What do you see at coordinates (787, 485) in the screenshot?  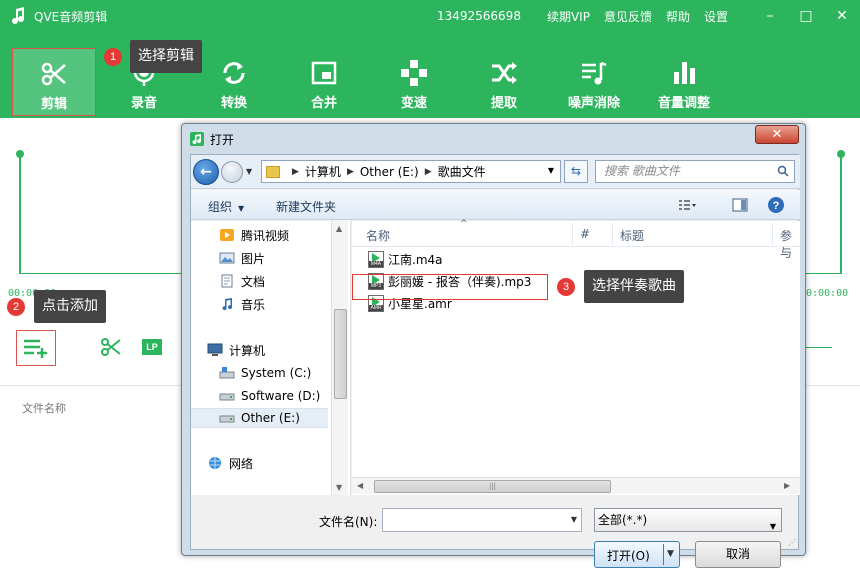 I see `scroll-right-icon: ▶` at bounding box center [787, 485].